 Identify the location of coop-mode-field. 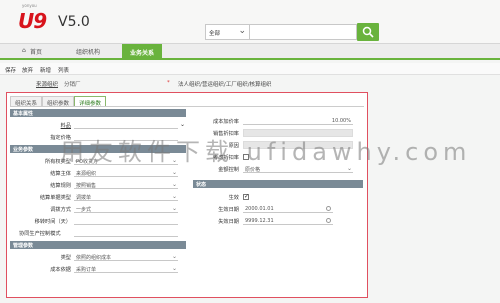
(126, 233).